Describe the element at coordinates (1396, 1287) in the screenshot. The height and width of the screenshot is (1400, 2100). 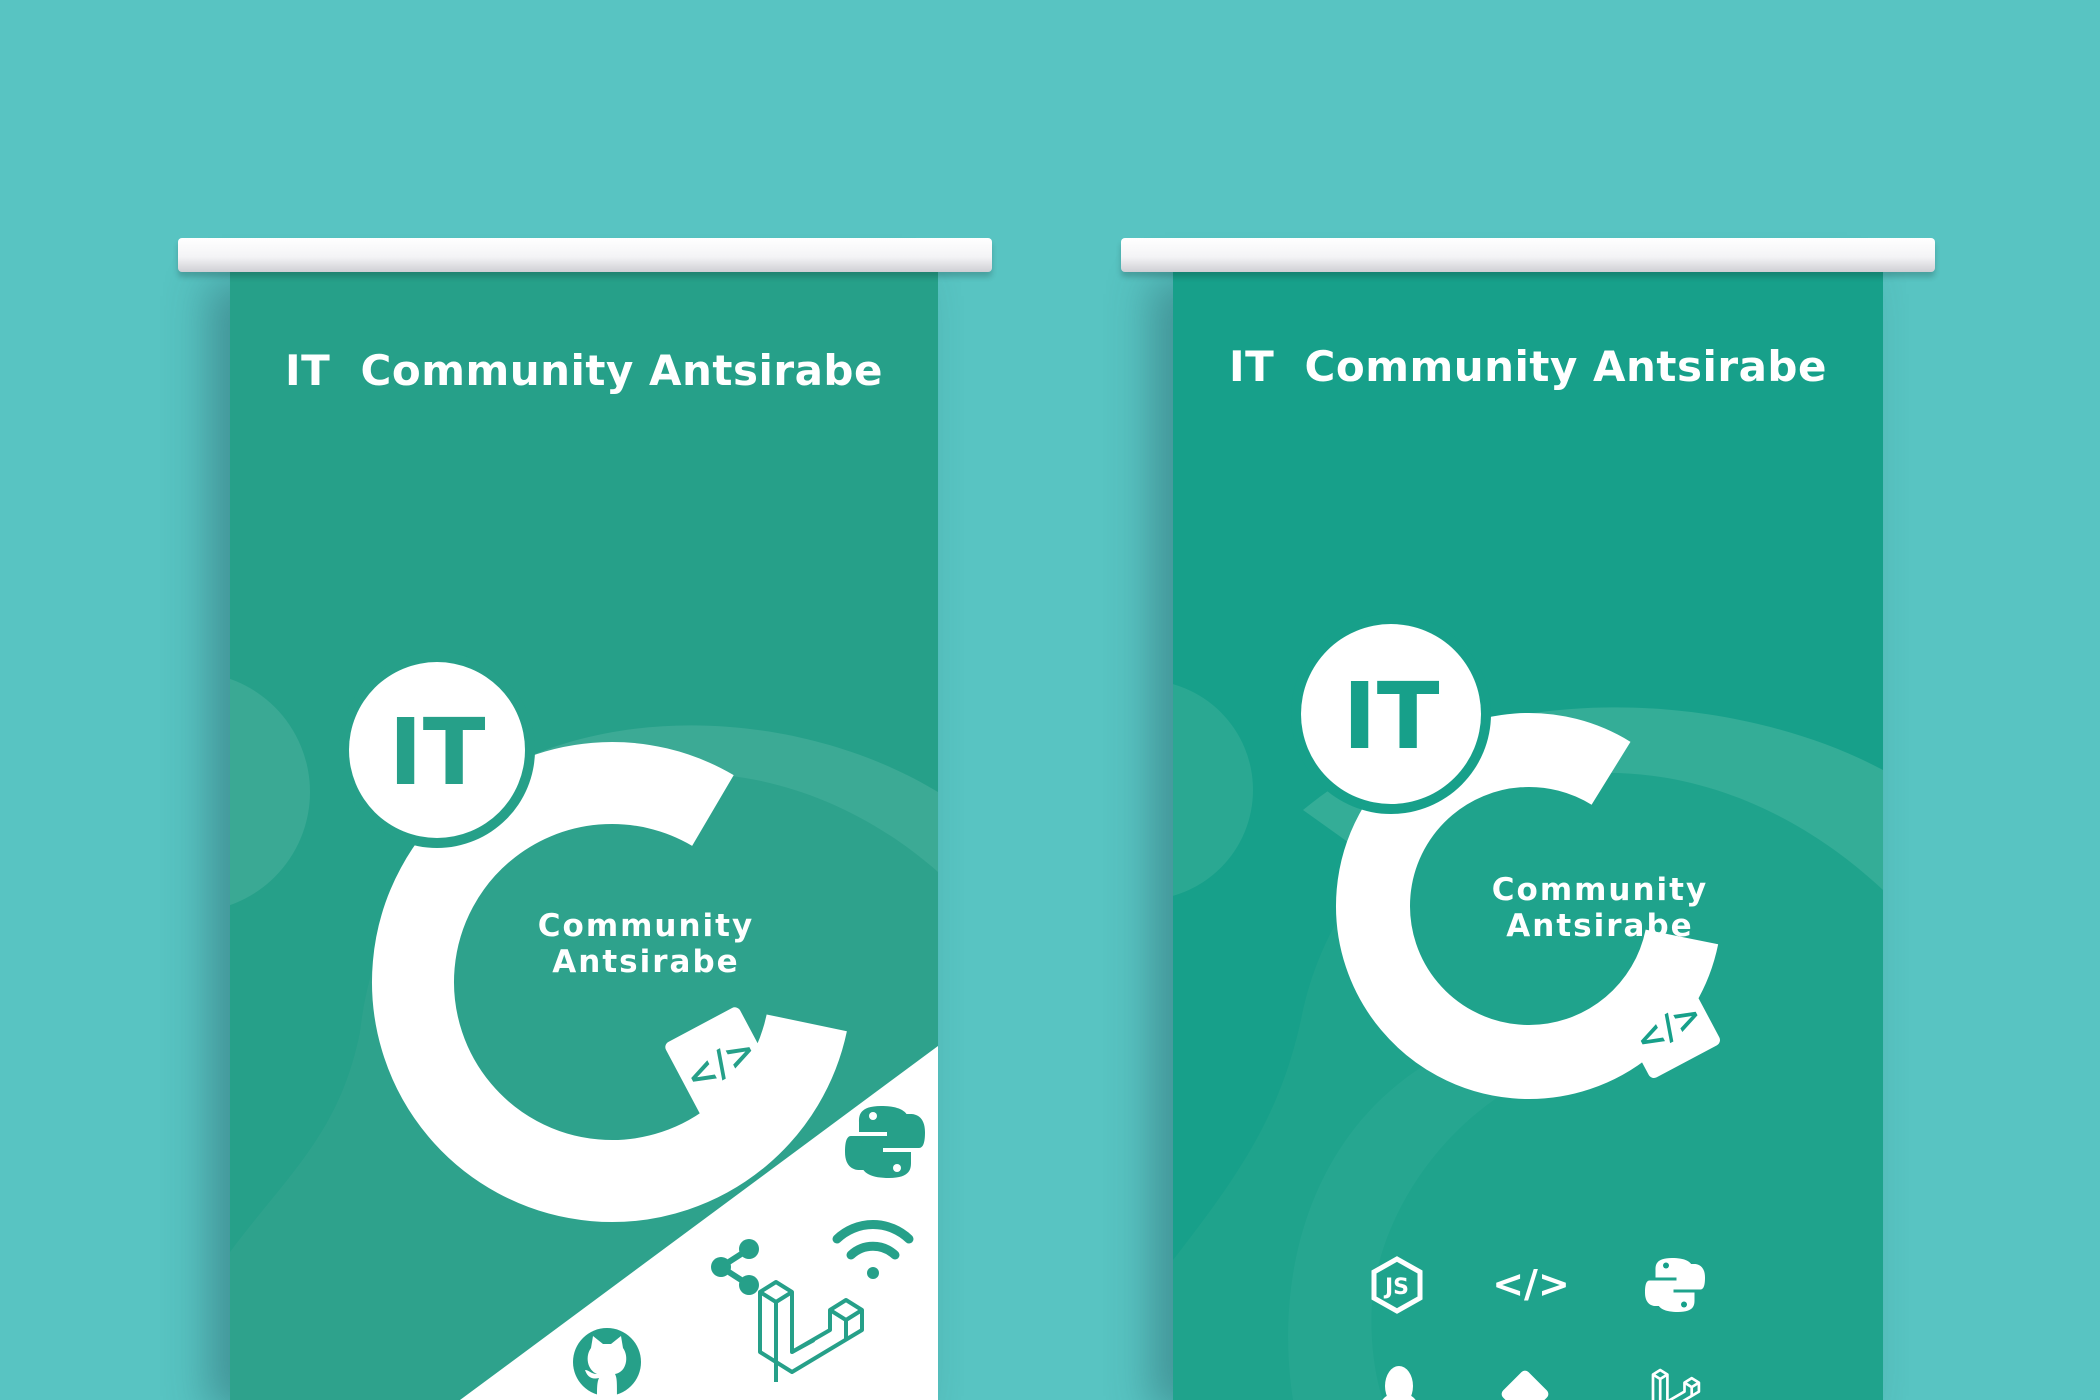
I see `svg-text: JS` at that location.